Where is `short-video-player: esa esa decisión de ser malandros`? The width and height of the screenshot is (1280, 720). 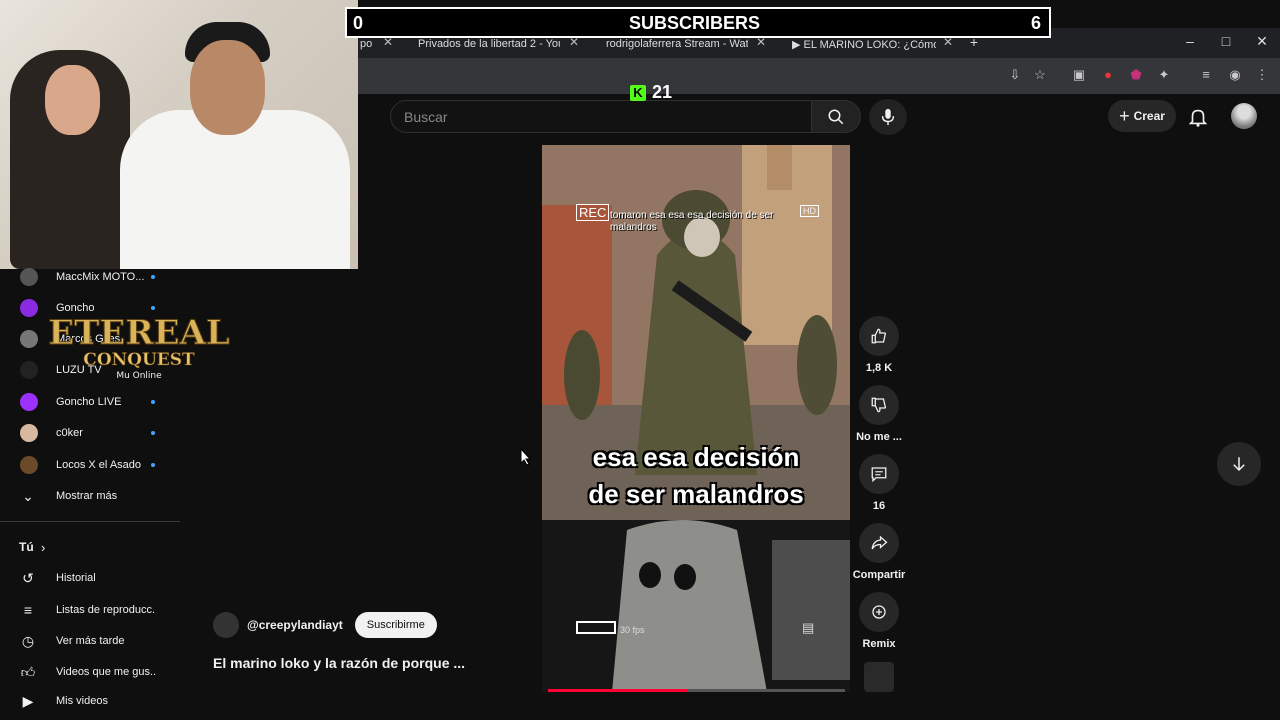 short-video-player: esa esa decisión de ser malandros is located at coordinates (696, 332).